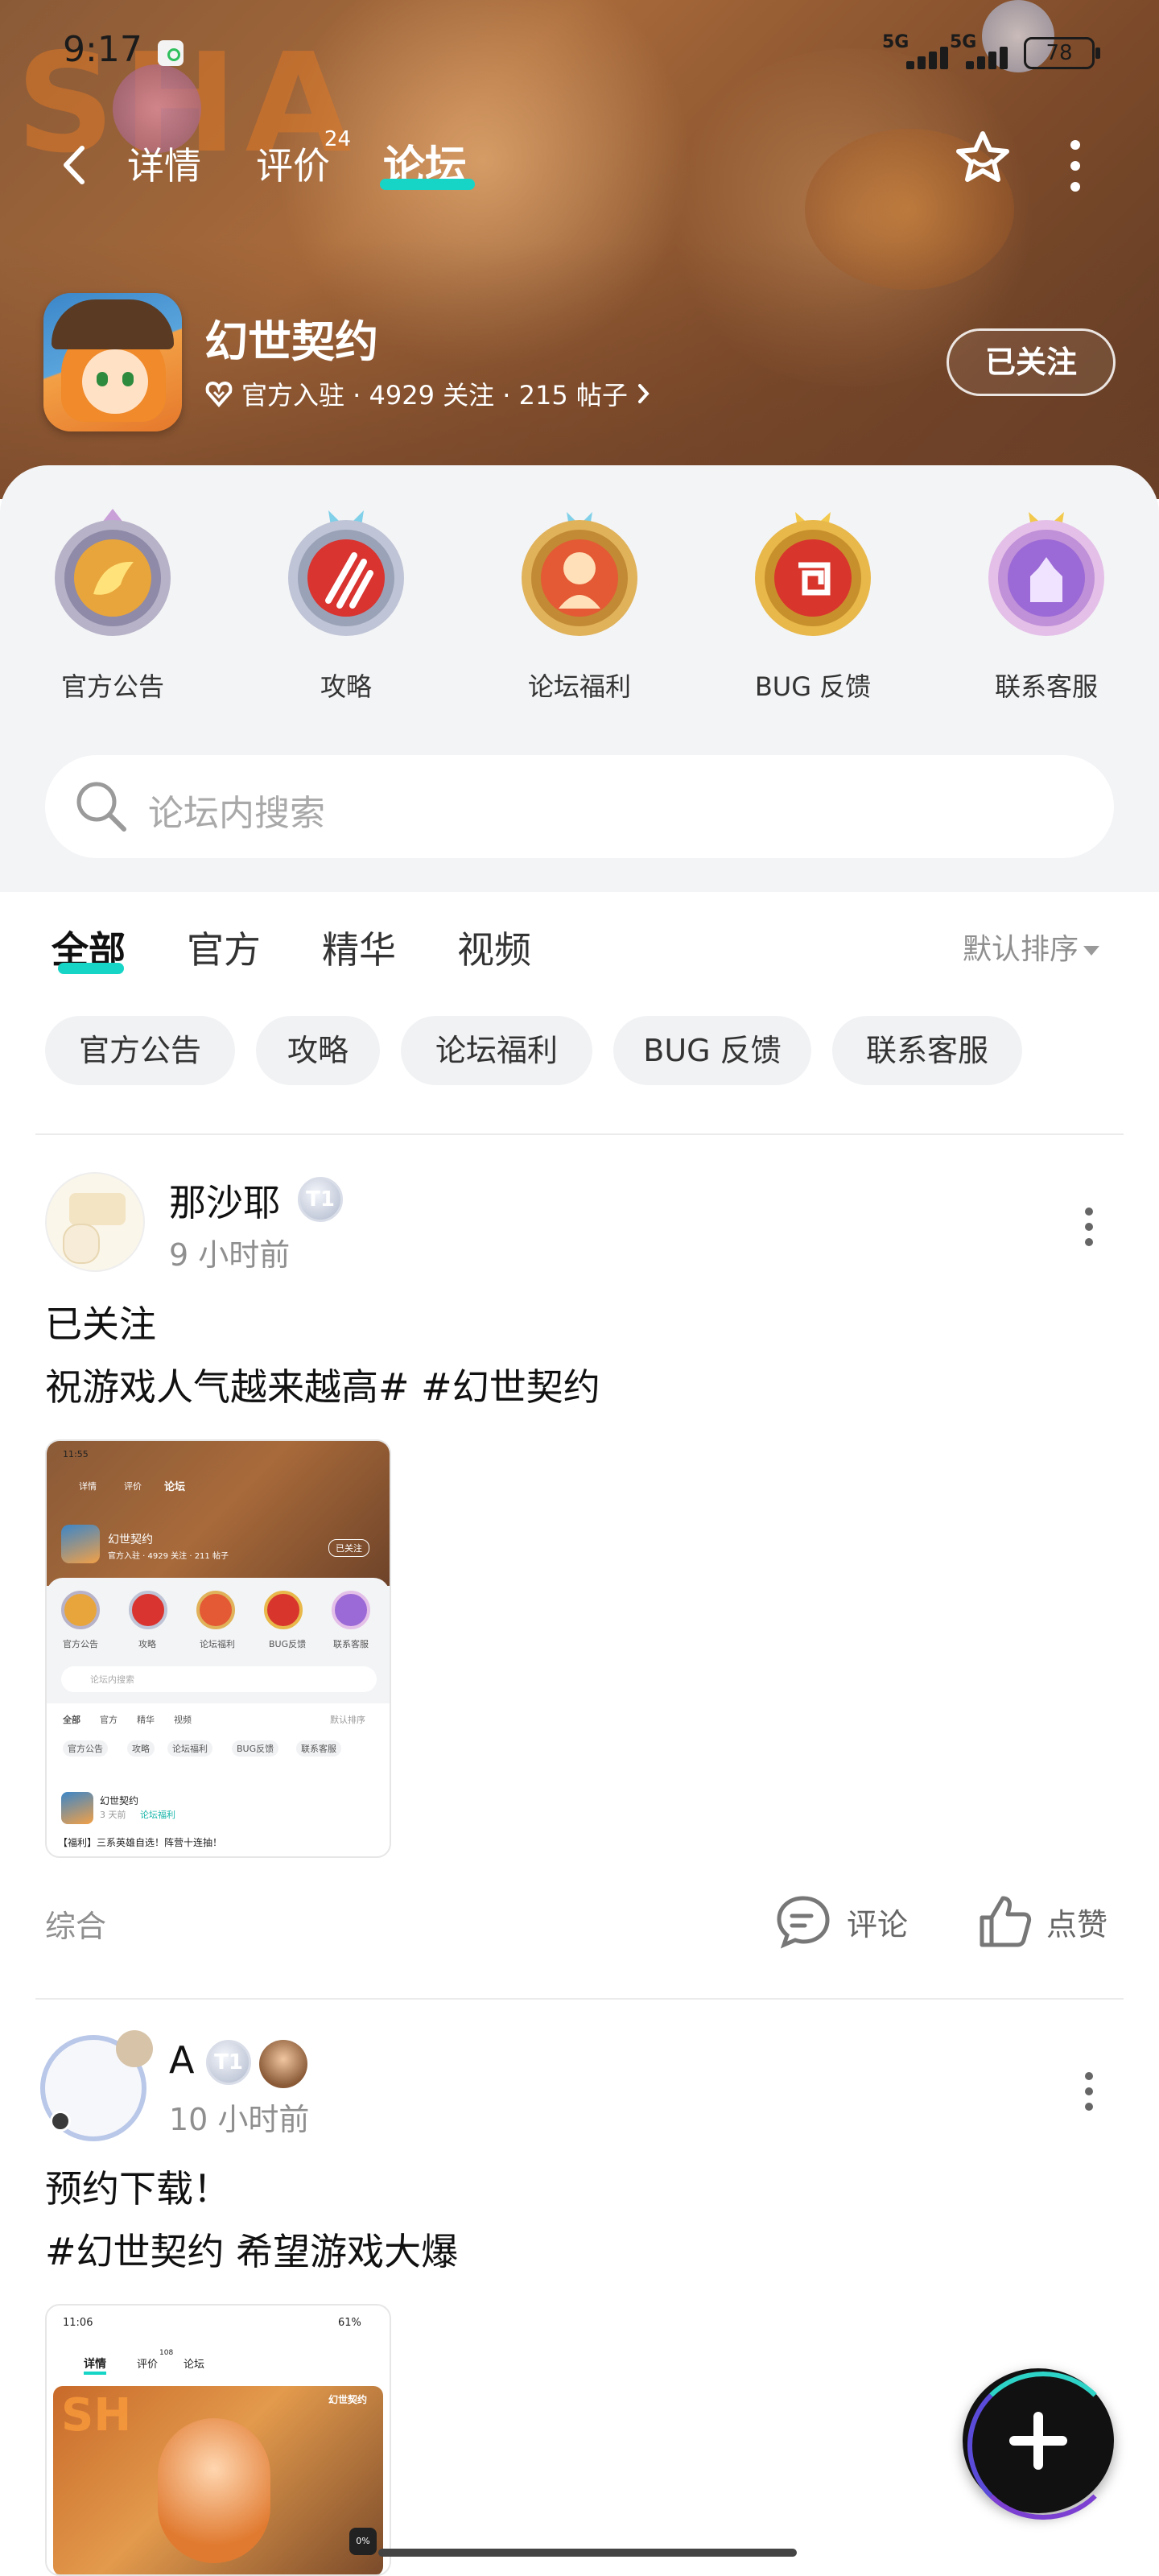  What do you see at coordinates (252, 2251) in the screenshot?
I see `post-text-line-2: #幻世契约 希望游戏大爆` at bounding box center [252, 2251].